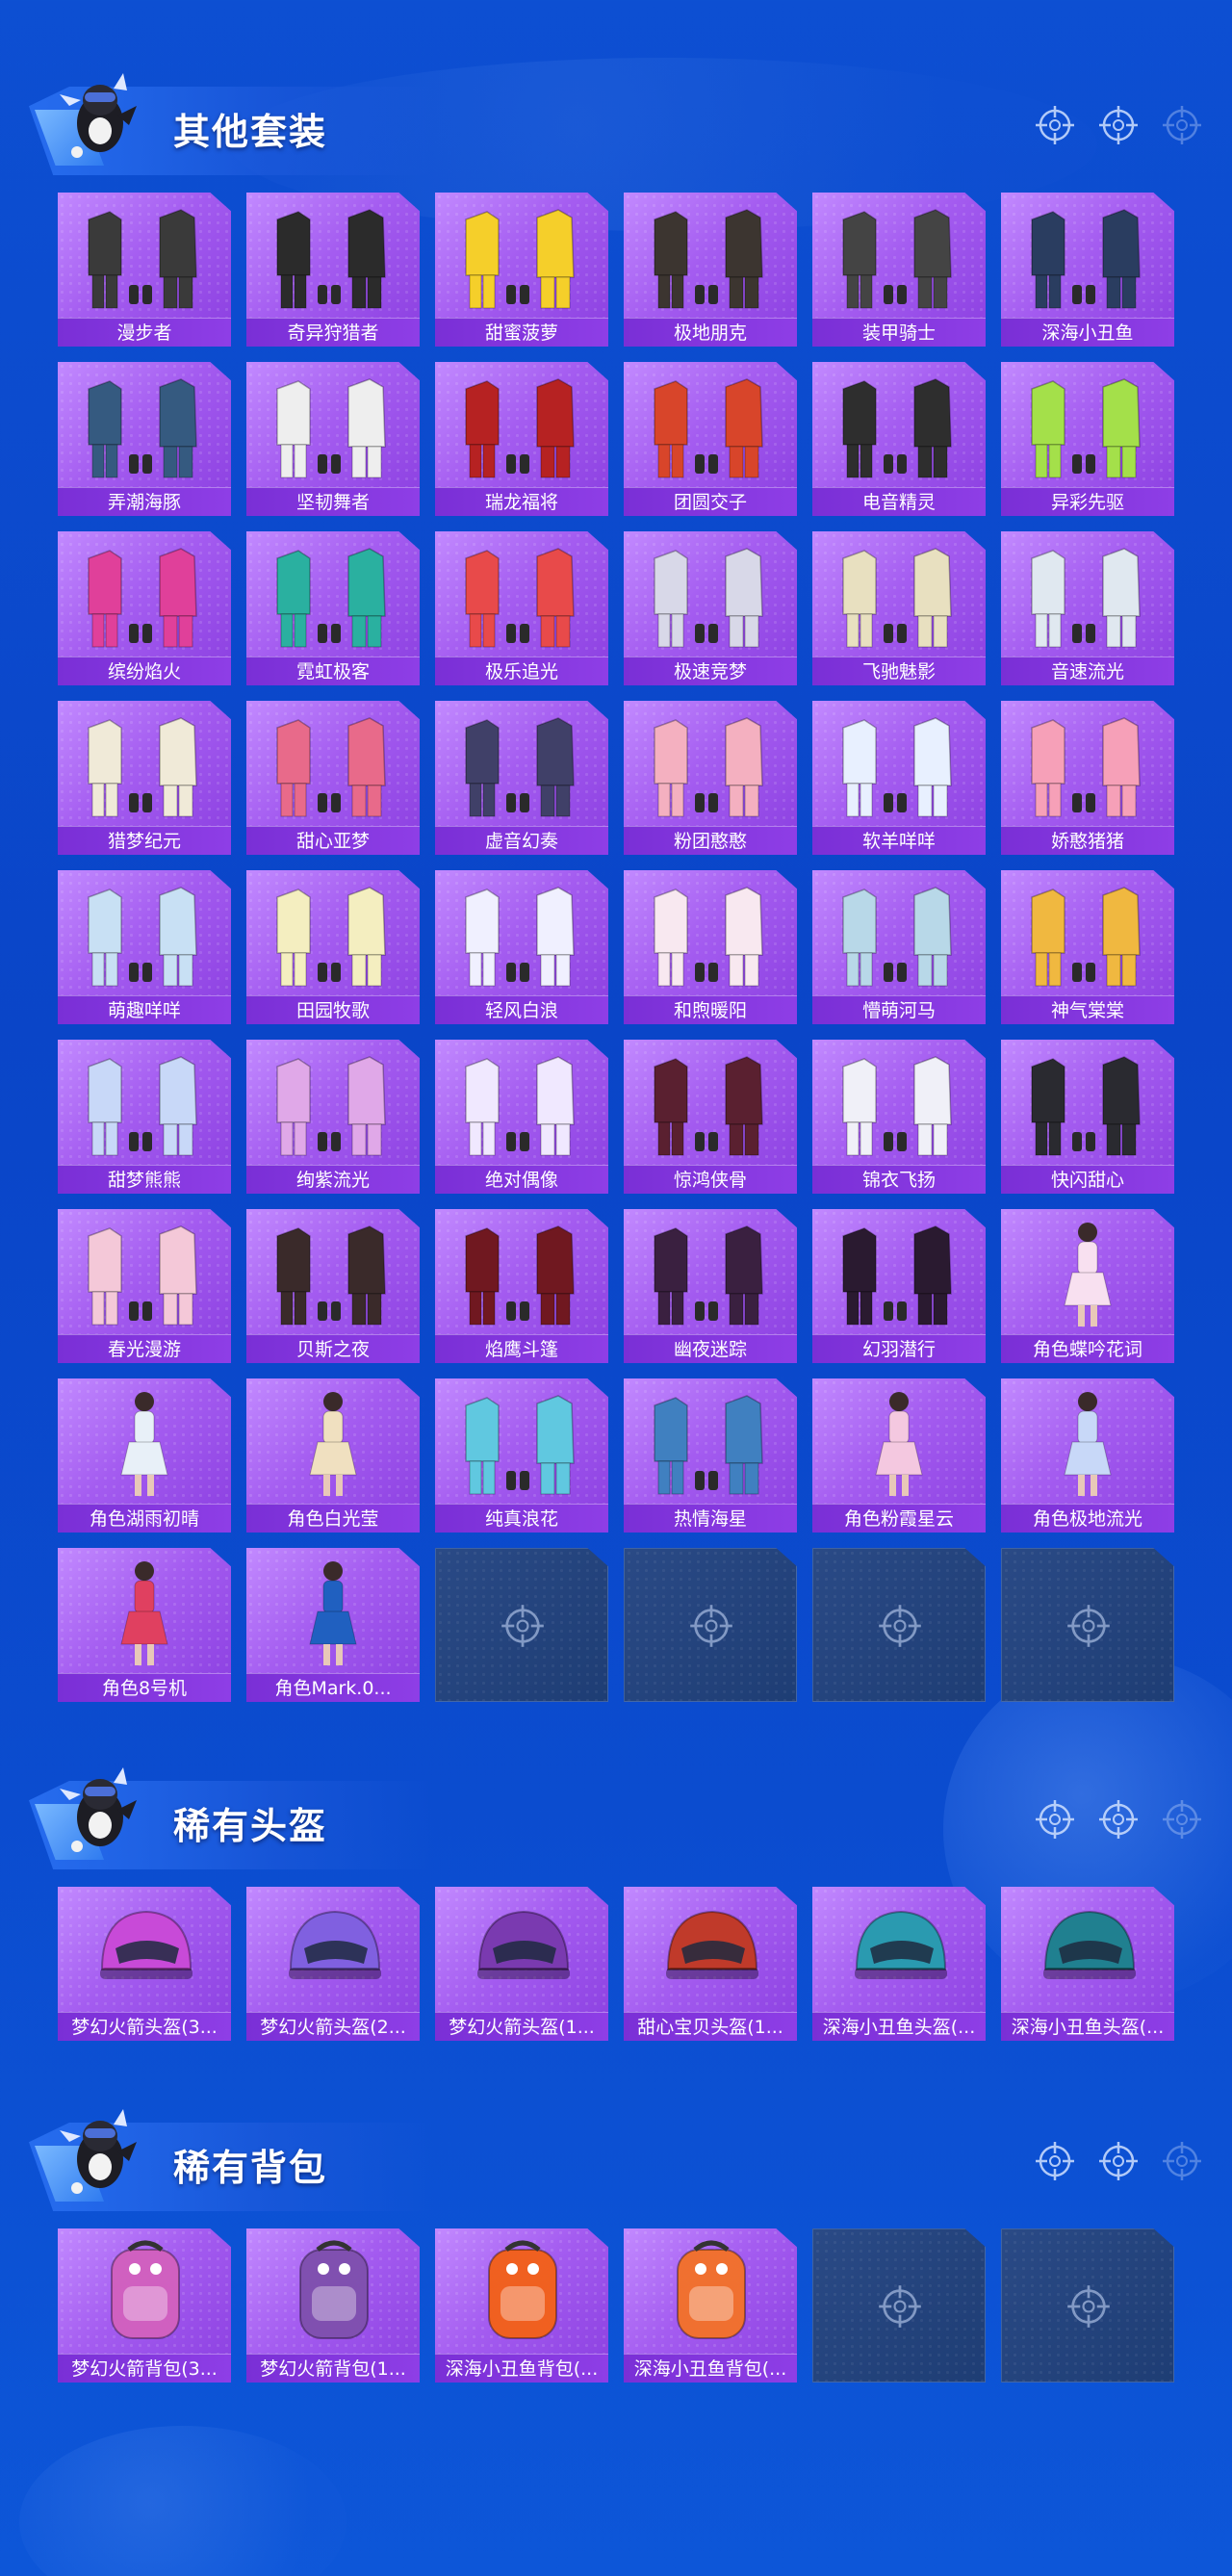  Describe the element at coordinates (145, 2289) in the screenshot. I see `backpack-icon` at that location.